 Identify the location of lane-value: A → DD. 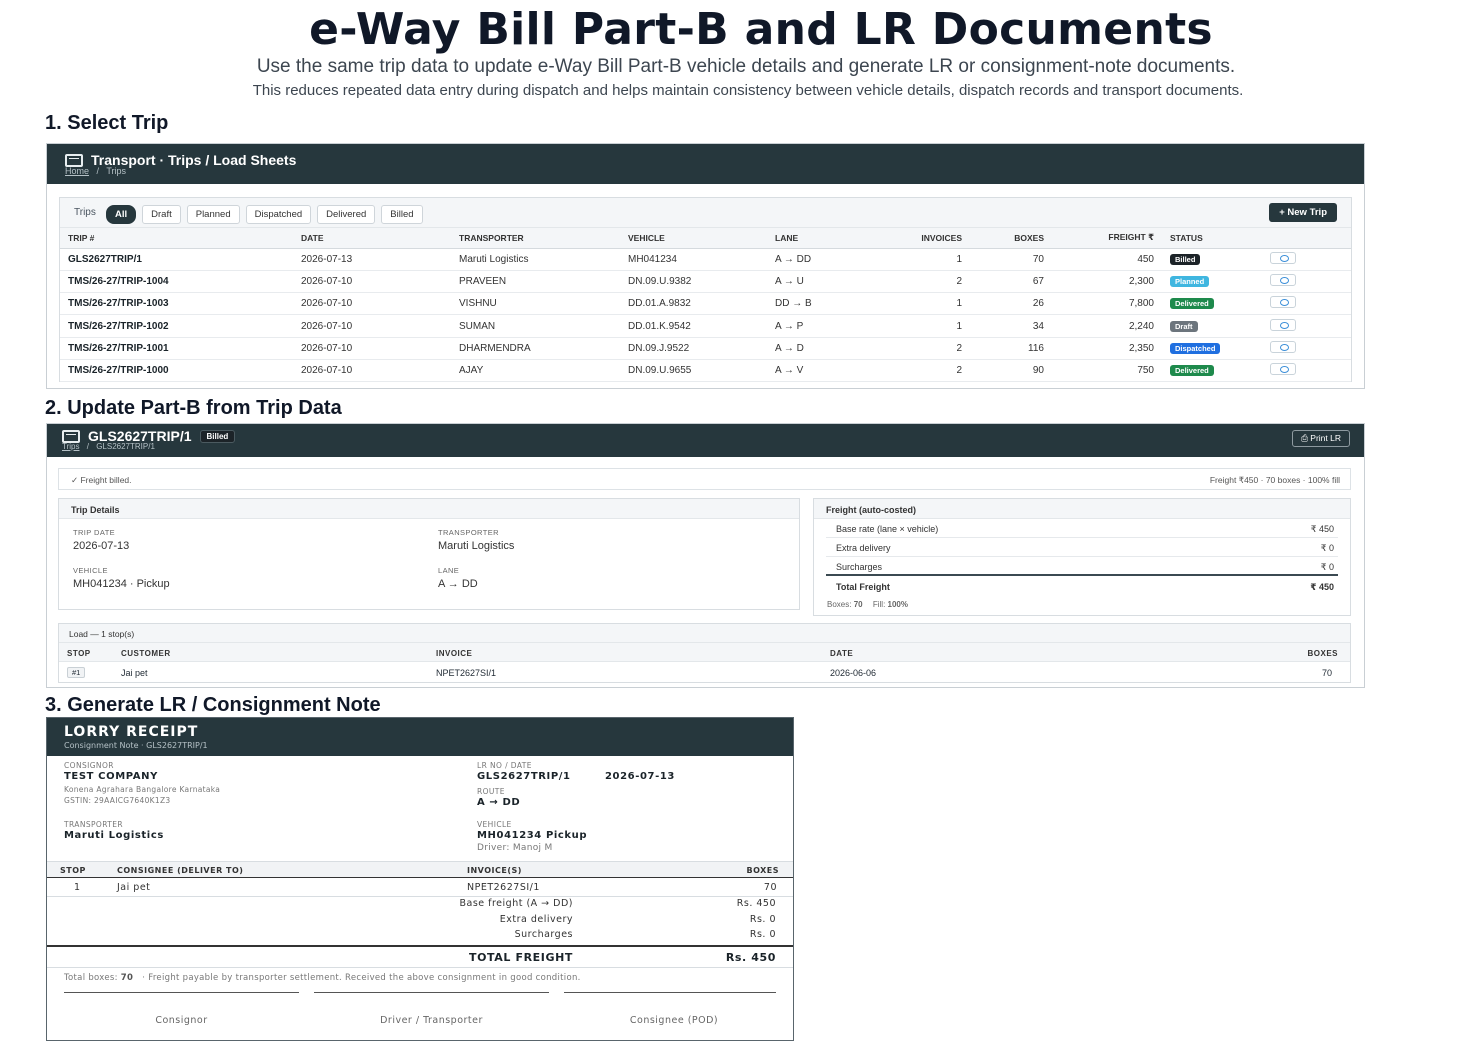
(458, 584).